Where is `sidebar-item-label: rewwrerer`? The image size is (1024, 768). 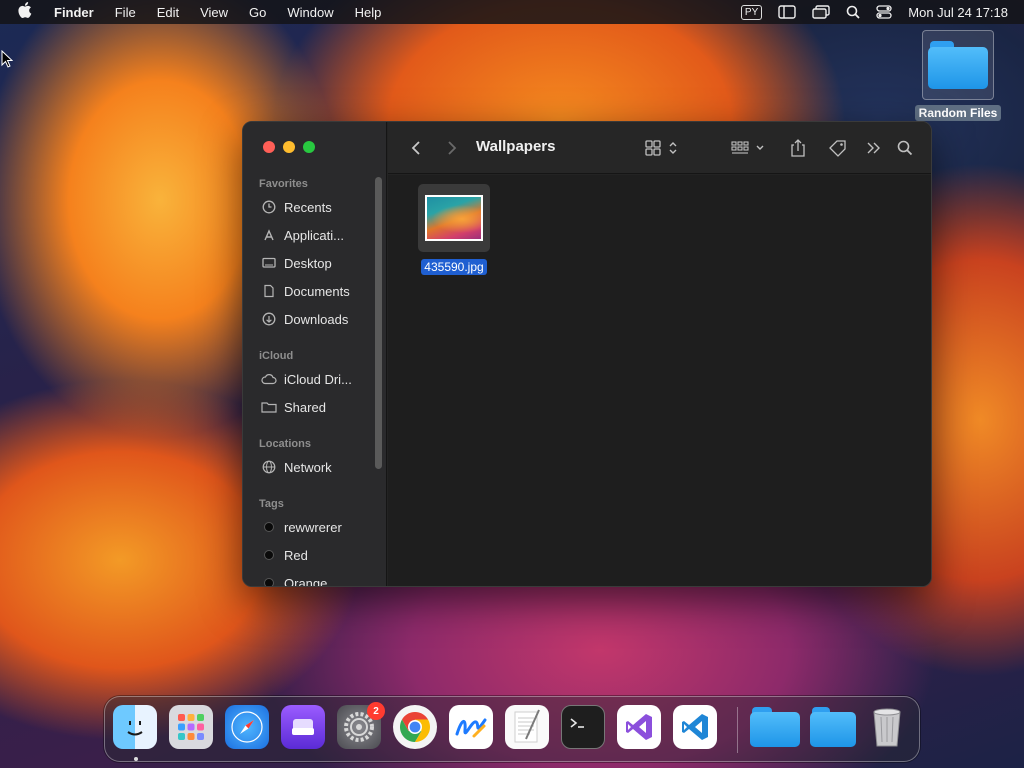
sidebar-item-label: rewwrerer is located at coordinates (313, 527).